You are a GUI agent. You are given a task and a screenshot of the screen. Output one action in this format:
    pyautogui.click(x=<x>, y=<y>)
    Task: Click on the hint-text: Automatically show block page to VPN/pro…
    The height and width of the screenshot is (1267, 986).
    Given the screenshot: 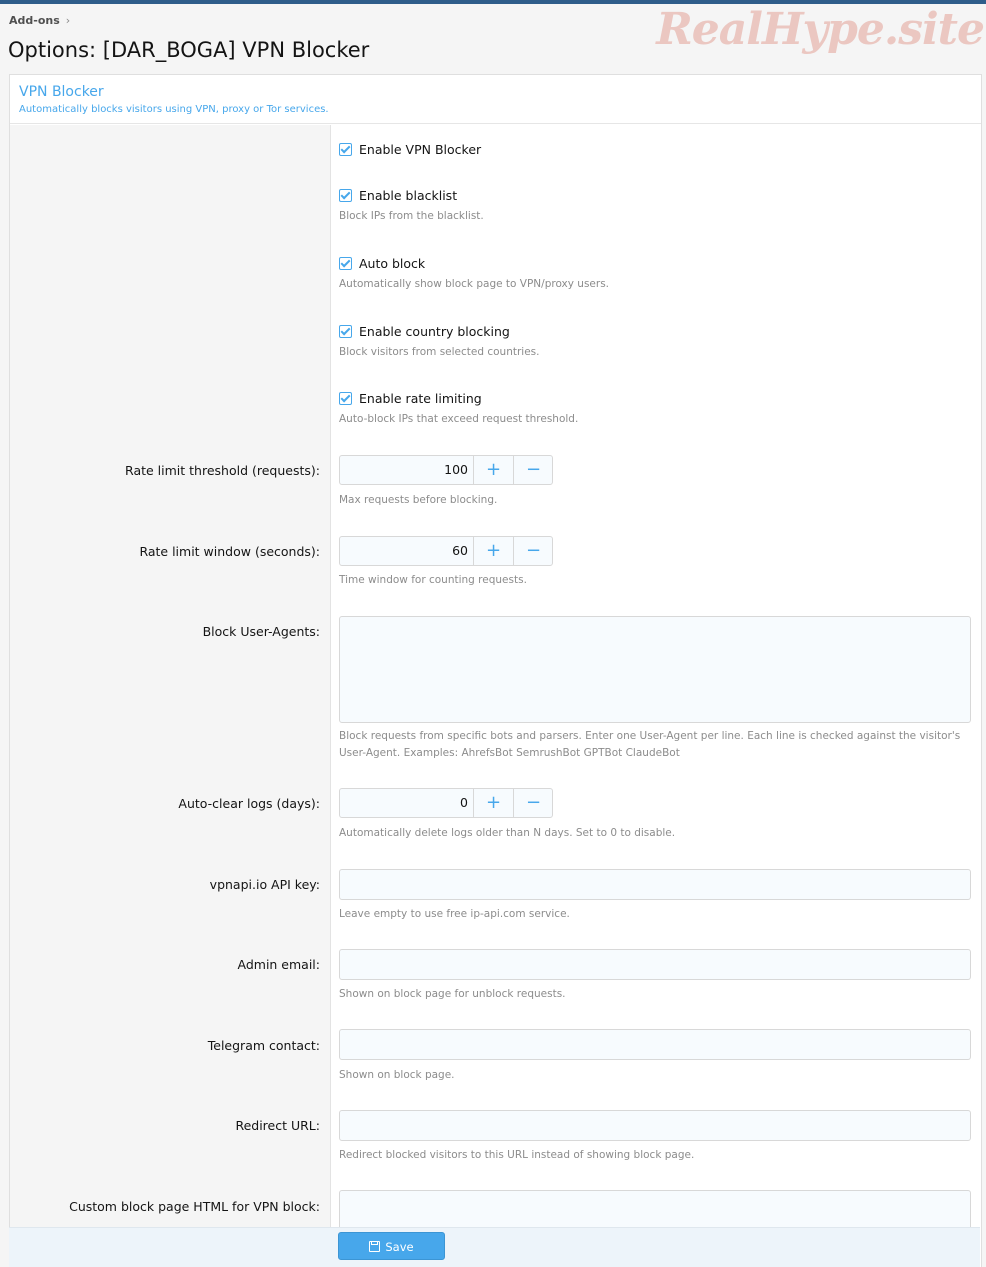 What is the action you would take?
    pyautogui.click(x=474, y=284)
    